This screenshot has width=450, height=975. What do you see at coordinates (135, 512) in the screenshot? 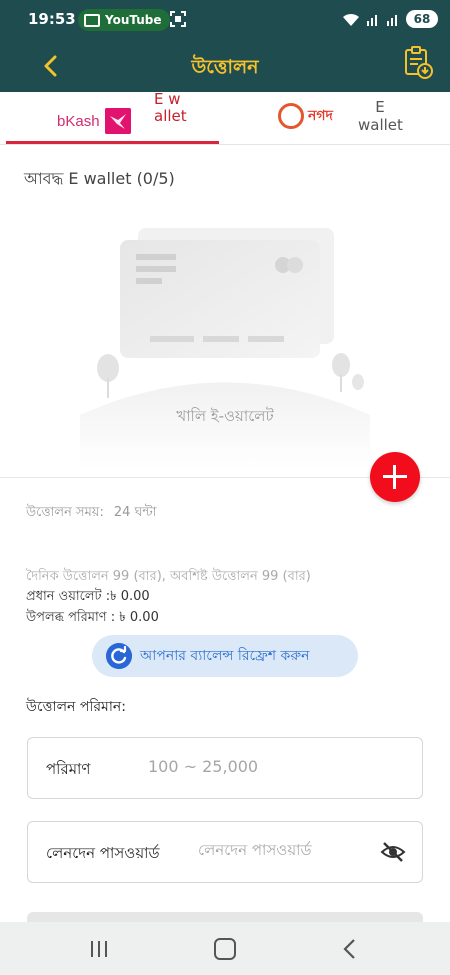
I see `withdraw-time-value: 24 ঘন্টা` at bounding box center [135, 512].